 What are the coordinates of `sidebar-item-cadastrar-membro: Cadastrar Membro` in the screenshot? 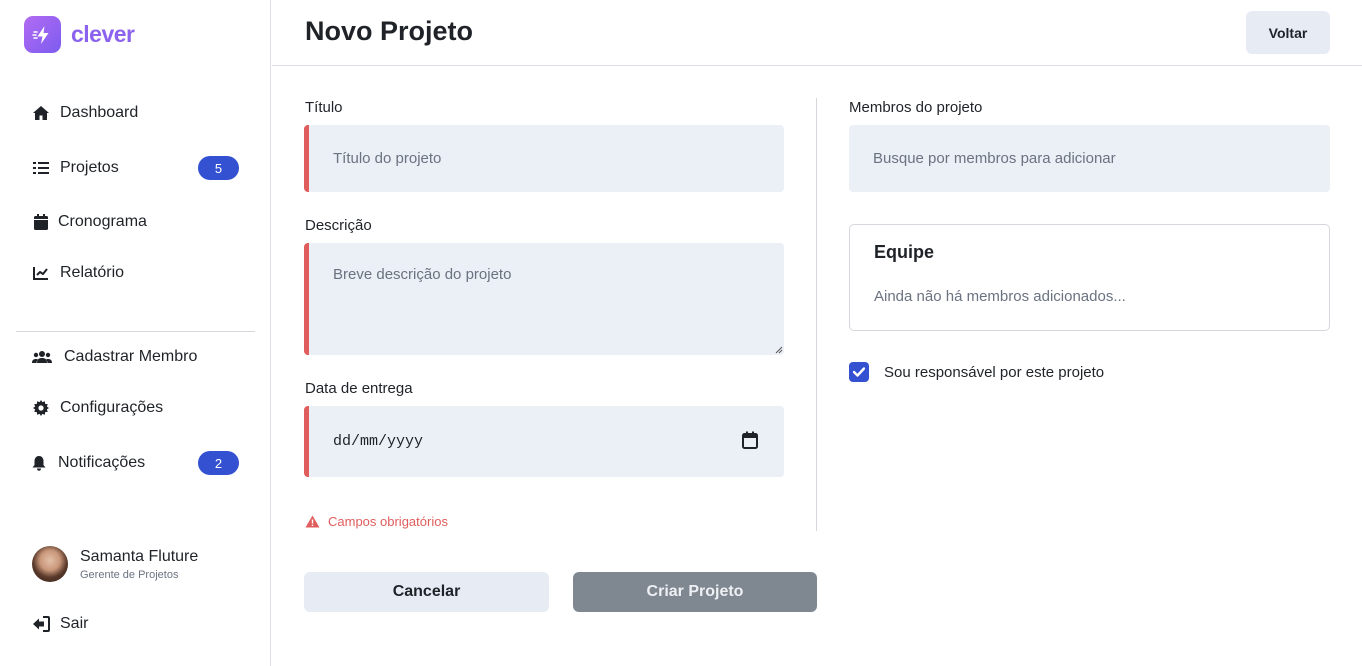 It's located at (114, 357).